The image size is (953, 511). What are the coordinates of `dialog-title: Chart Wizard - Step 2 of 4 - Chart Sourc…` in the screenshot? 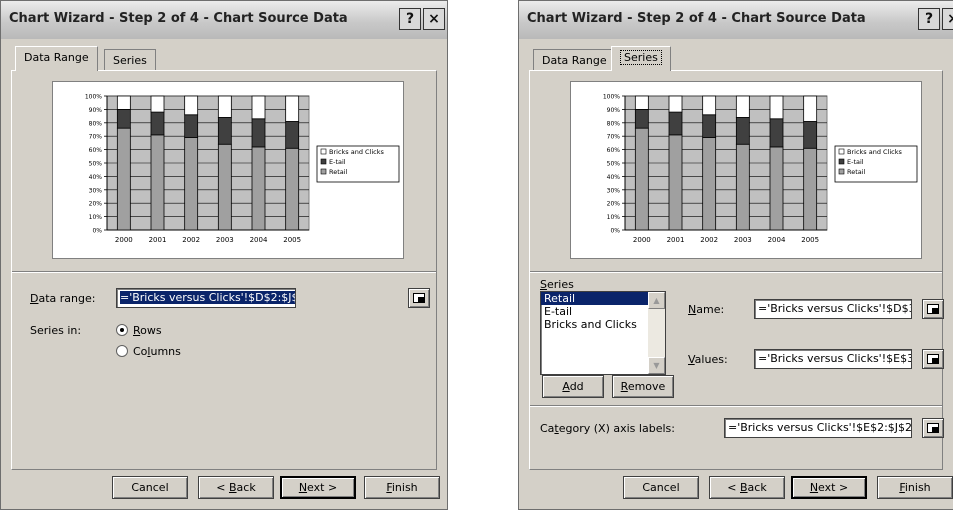 It's located at (696, 18).